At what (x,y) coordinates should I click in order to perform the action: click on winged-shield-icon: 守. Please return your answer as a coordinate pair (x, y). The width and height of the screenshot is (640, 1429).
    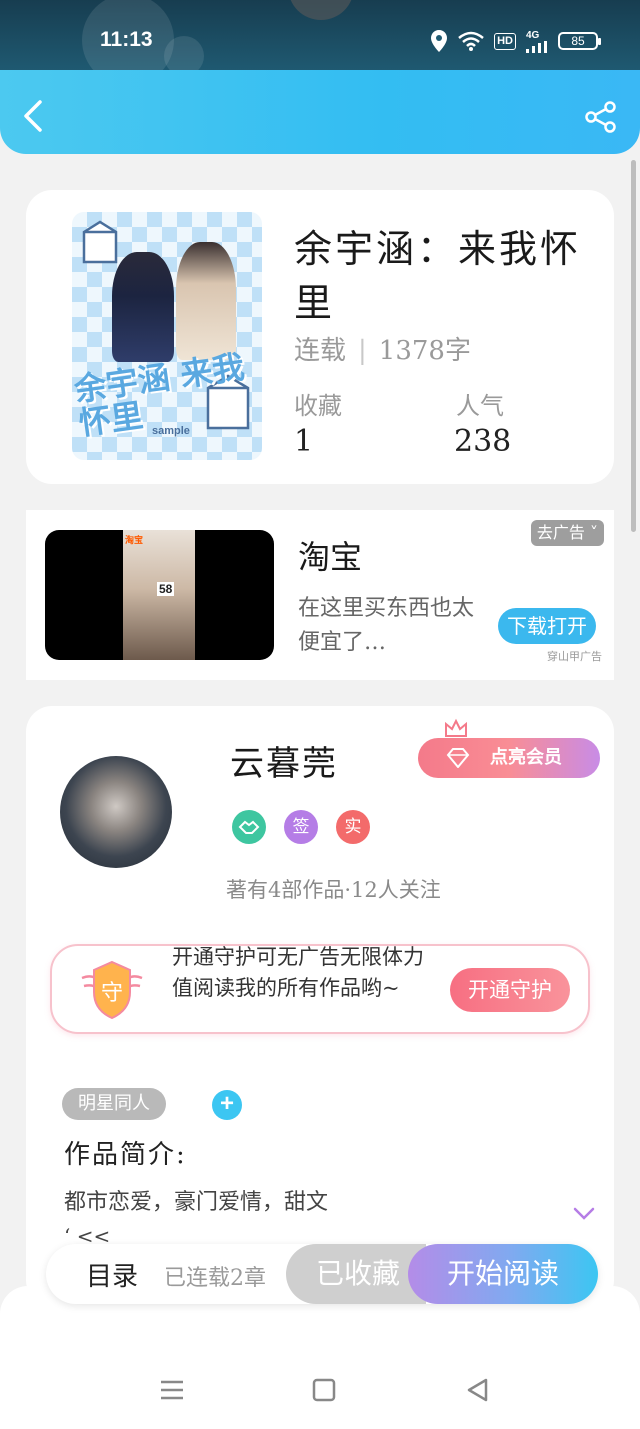
    Looking at the image, I should click on (112, 990).